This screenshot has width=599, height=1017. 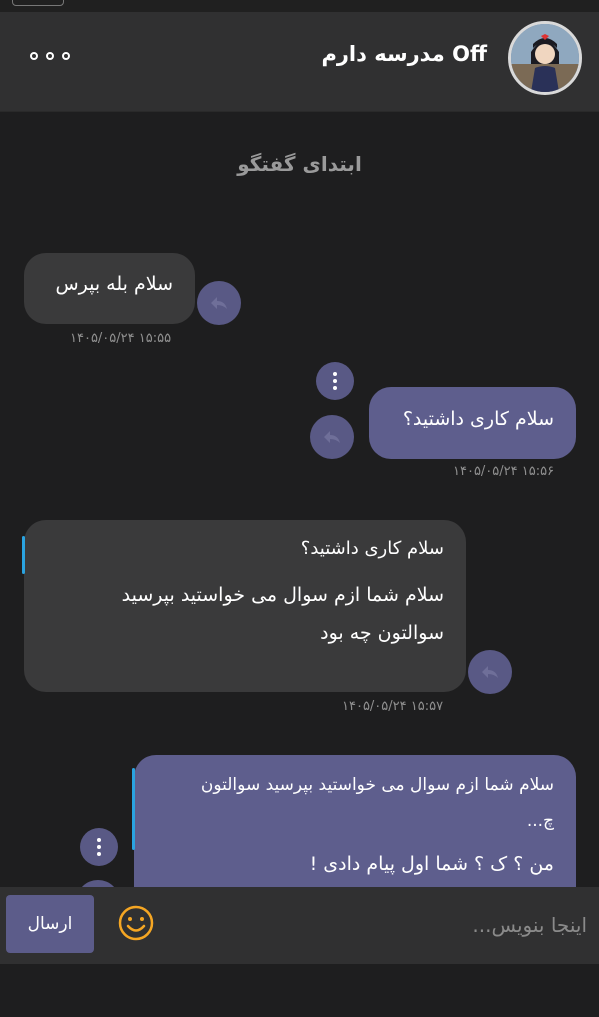 I want to click on message-timestamp: ۱۴۰۵/۰۵/۲۴ ۱۵:۵۷, so click(x=393, y=706).